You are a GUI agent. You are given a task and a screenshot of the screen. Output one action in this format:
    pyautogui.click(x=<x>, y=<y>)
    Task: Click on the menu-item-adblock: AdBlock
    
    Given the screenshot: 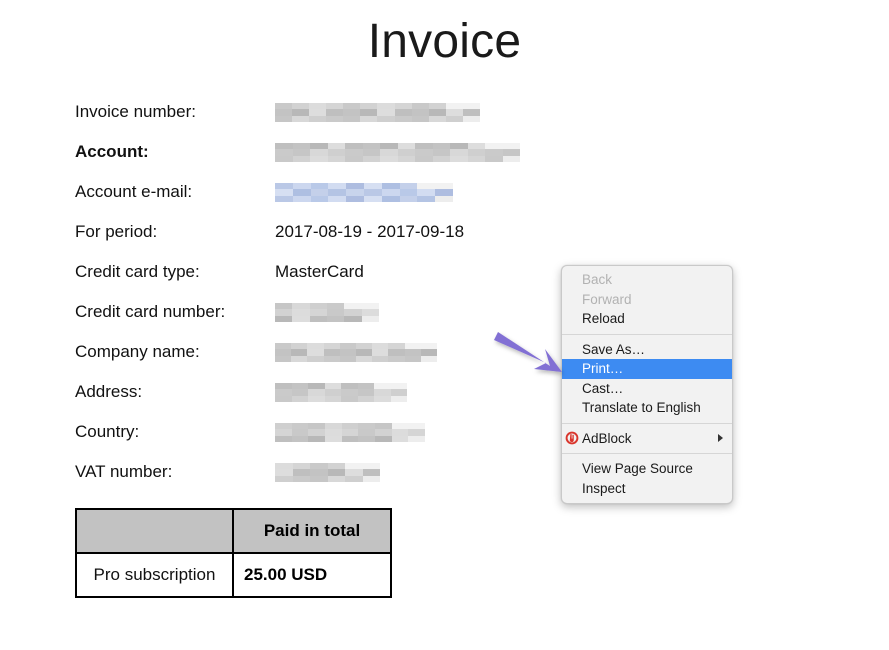 What is the action you would take?
    pyautogui.click(x=647, y=439)
    